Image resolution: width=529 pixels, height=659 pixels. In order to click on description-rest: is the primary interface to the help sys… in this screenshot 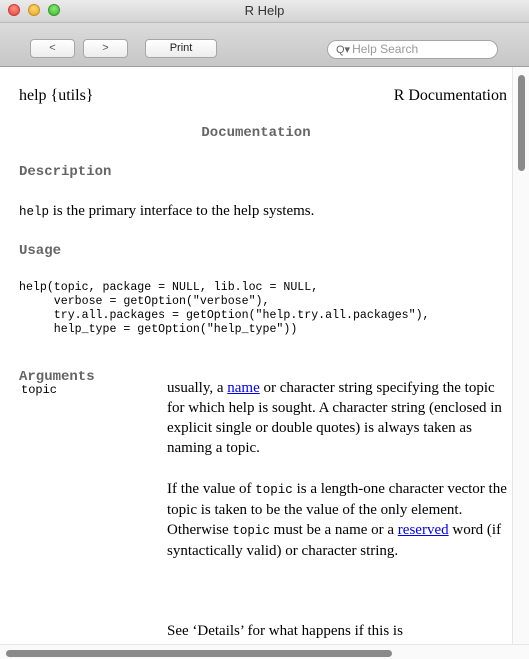, I will do `click(182, 211)`.